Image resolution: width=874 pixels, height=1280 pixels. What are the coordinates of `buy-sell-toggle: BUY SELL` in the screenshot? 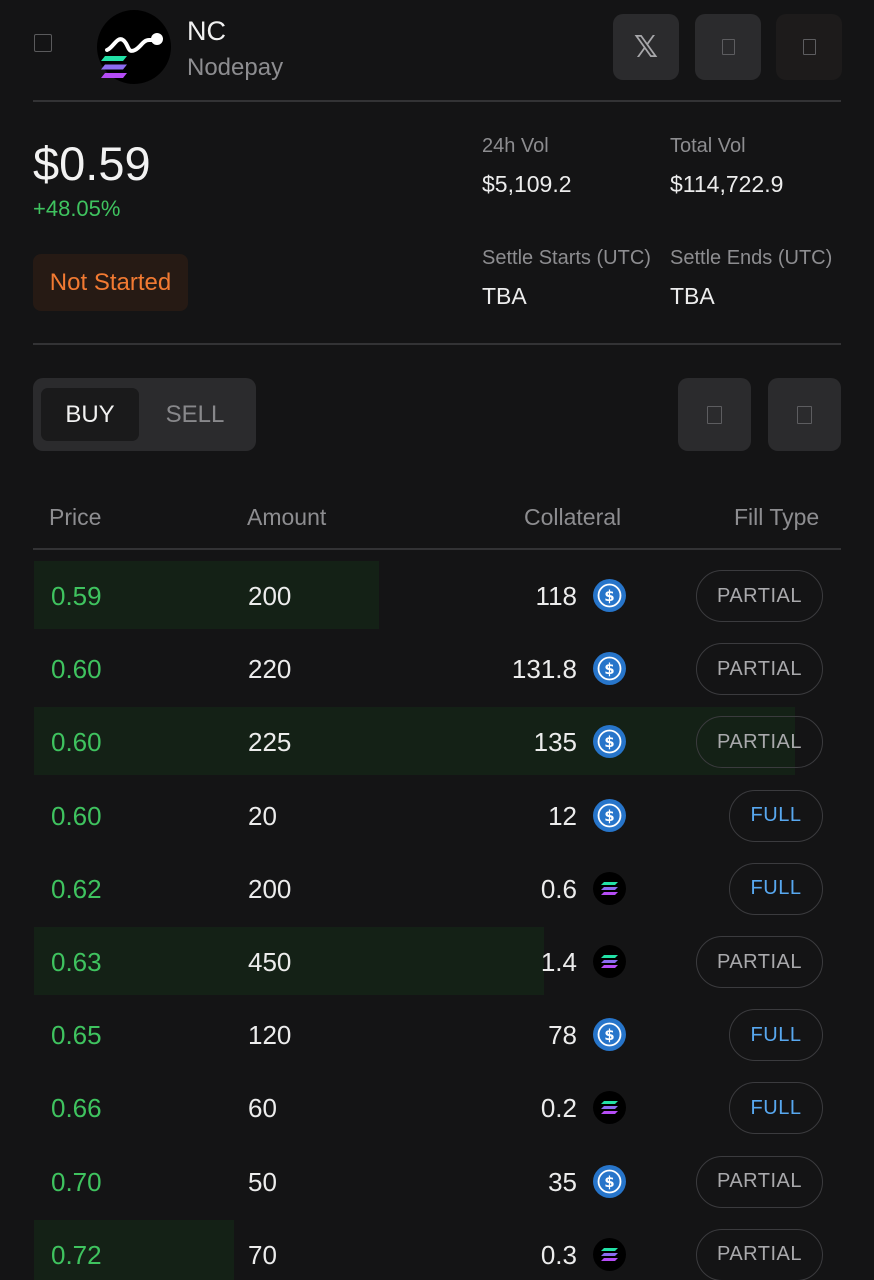 It's located at (144, 414).